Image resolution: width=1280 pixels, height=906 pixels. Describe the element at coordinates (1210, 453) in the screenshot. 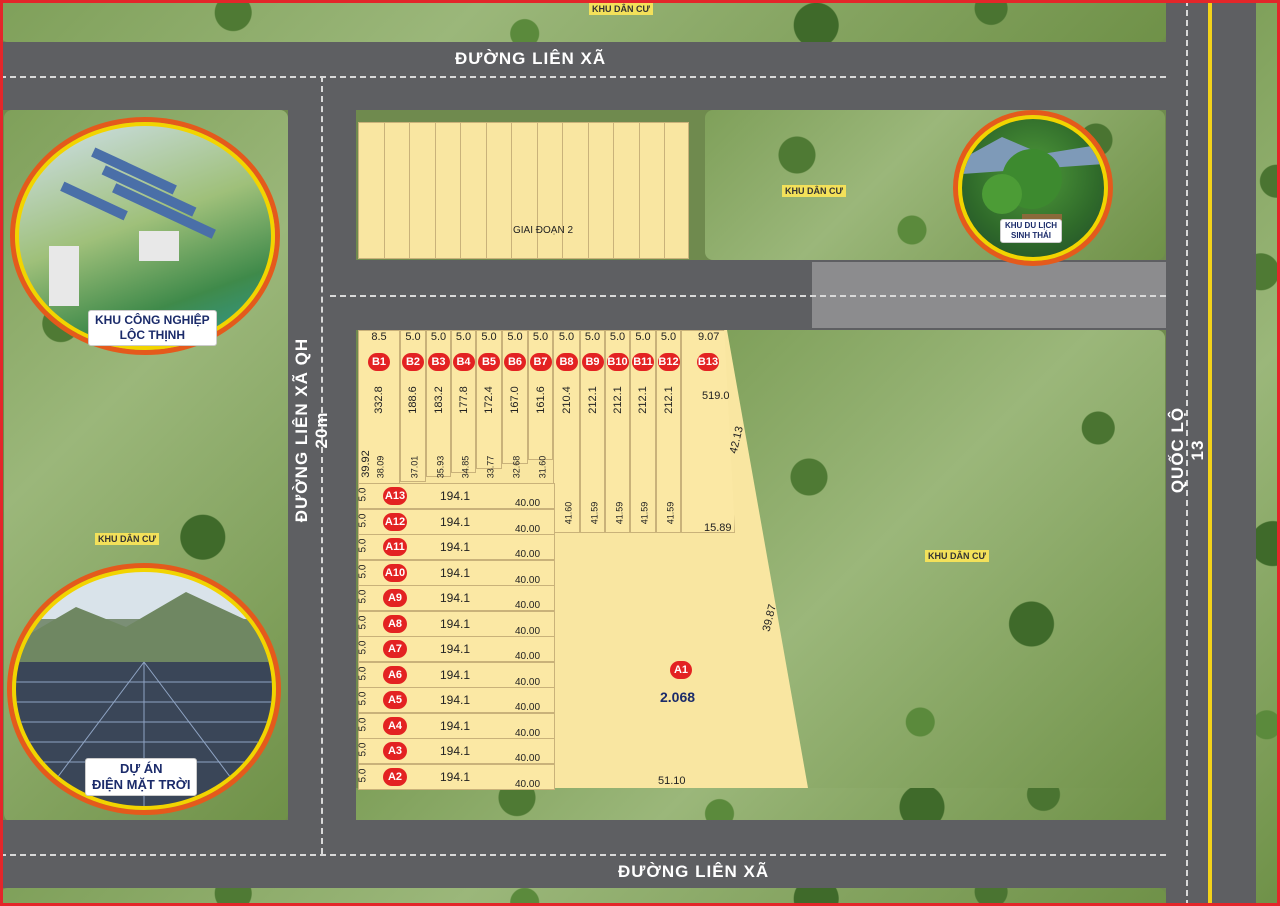

I see `highway-center-line` at that location.